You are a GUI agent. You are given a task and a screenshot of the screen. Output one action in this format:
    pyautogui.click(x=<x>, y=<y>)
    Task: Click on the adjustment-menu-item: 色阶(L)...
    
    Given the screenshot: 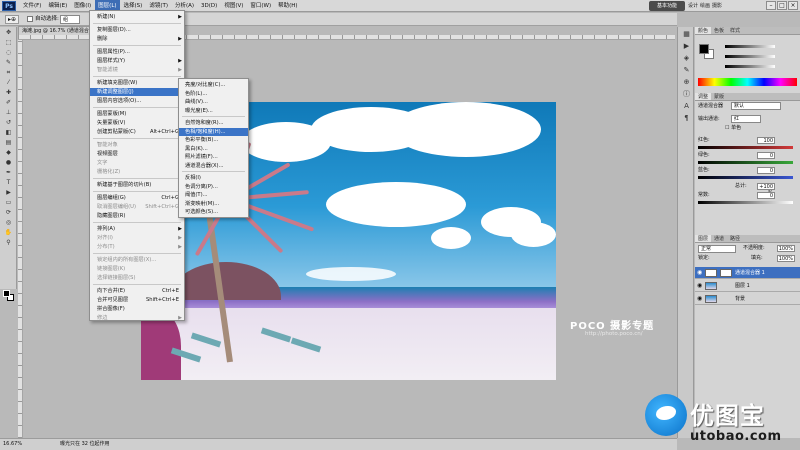 What is the action you would take?
    pyautogui.click(x=213, y=94)
    